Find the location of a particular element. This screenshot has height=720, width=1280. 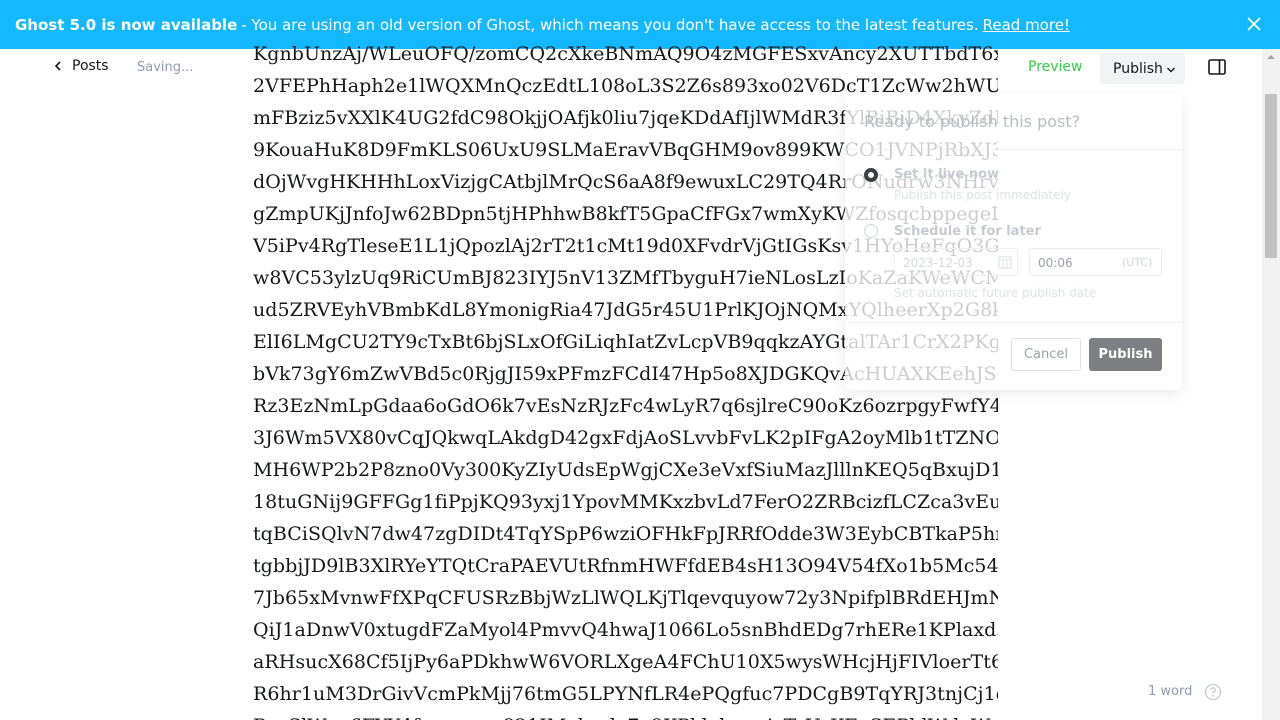

back-to-posts-link: Posts is located at coordinates (81, 66).